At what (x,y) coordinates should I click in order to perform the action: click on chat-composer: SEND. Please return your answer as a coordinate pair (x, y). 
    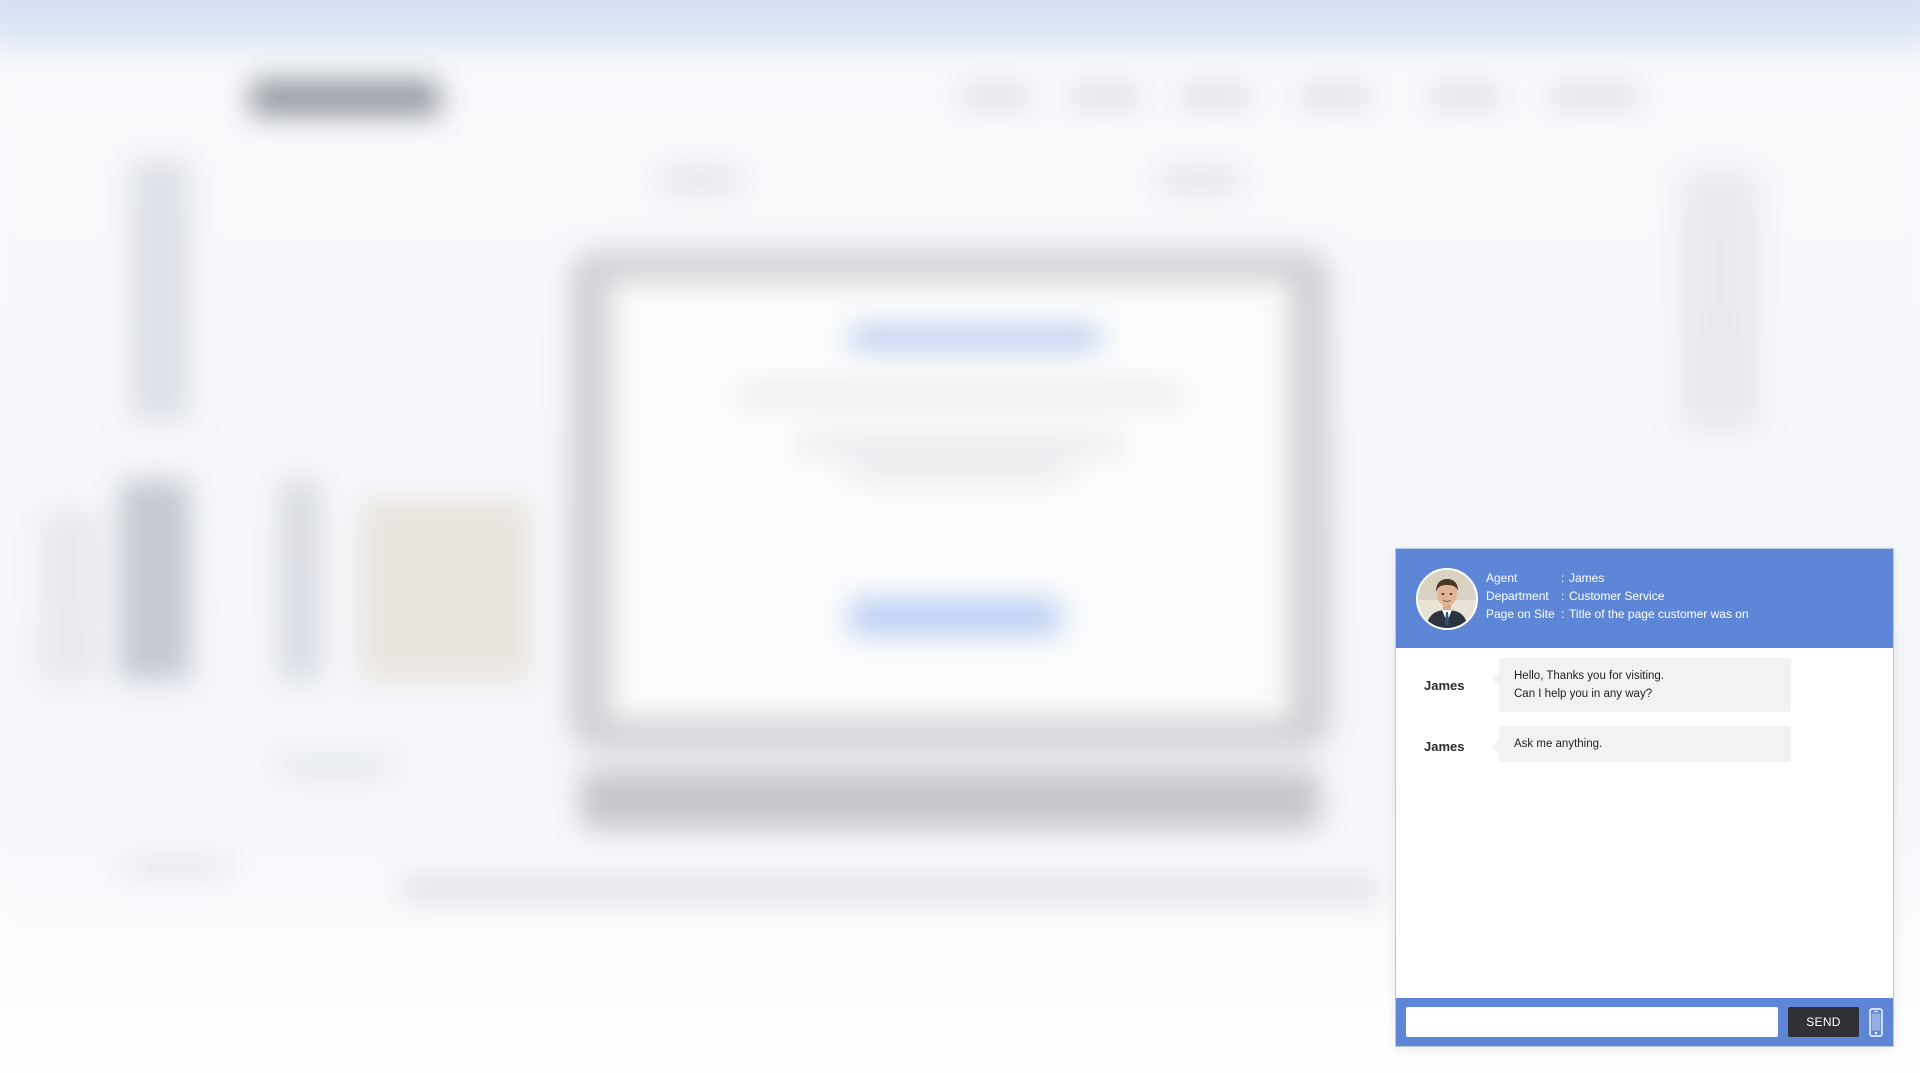
    Looking at the image, I should click on (1644, 1022).